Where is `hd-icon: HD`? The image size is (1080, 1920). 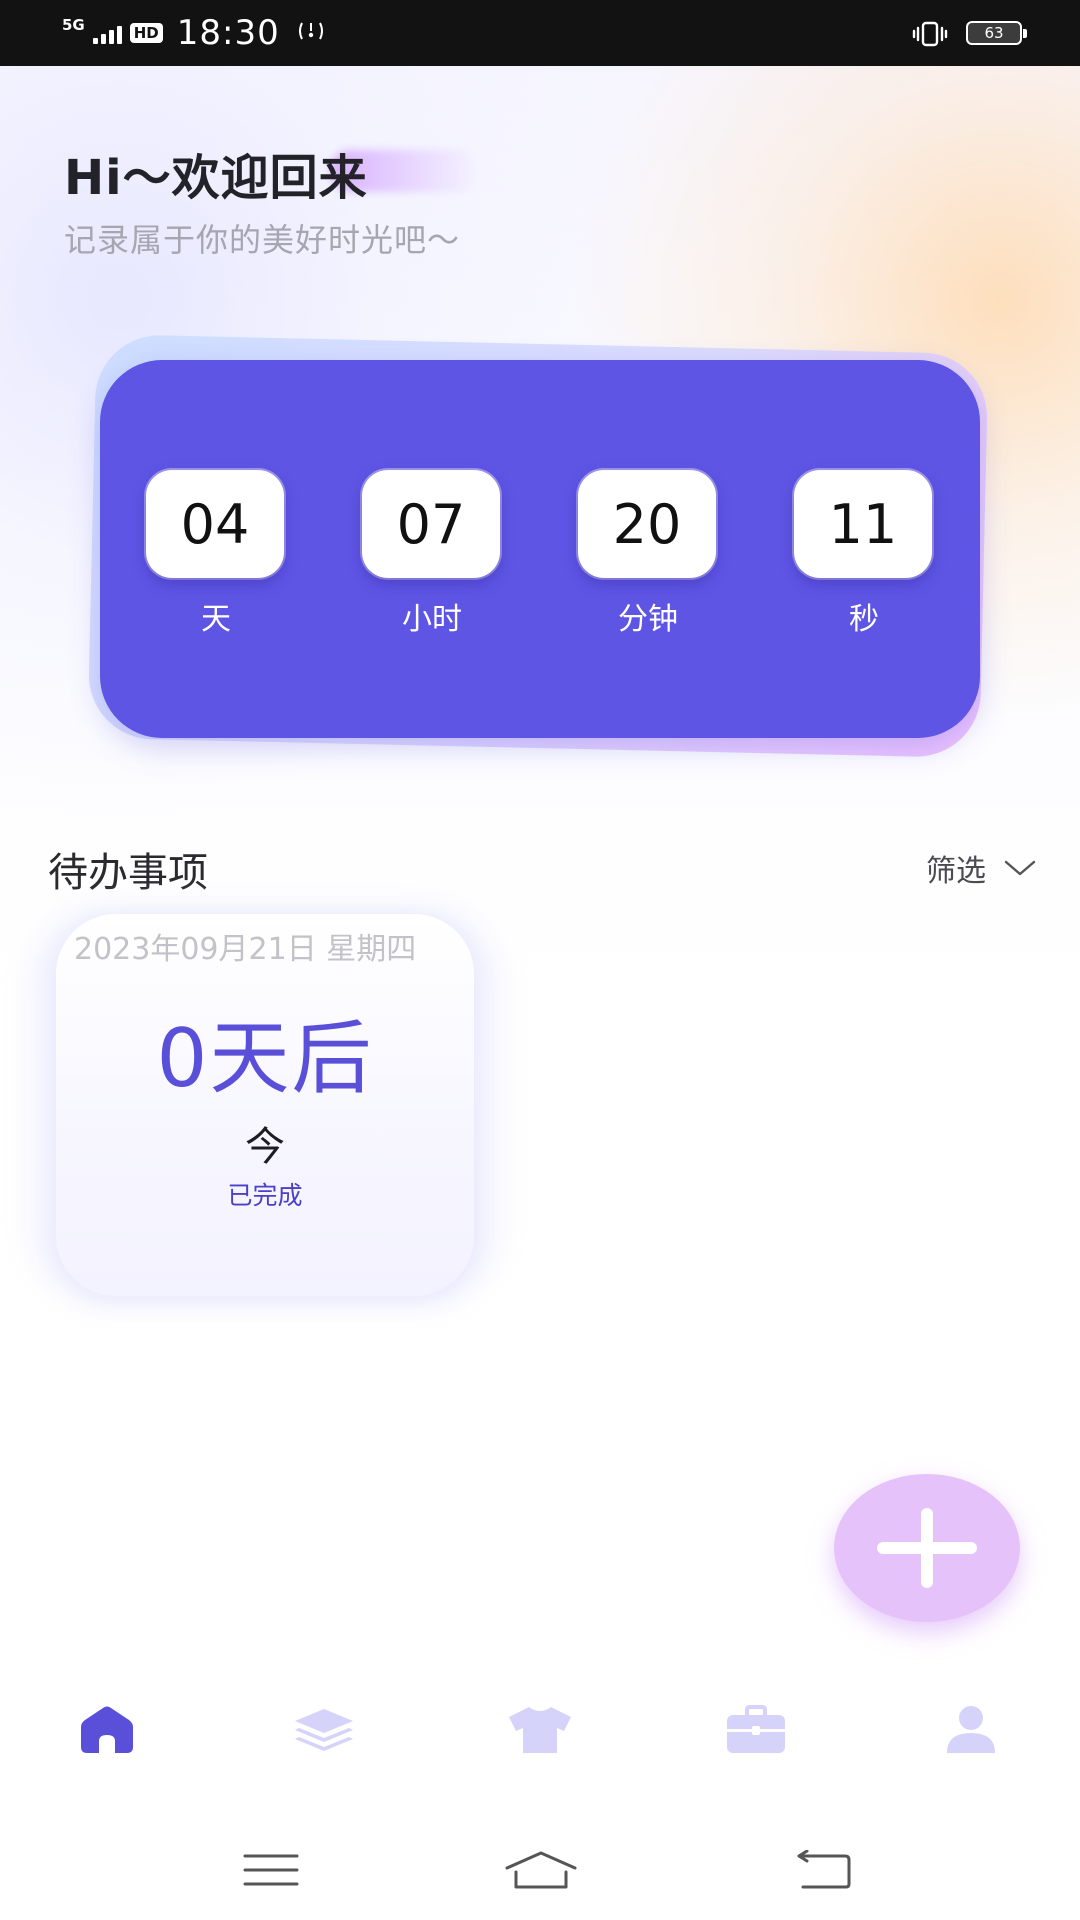 hd-icon: HD is located at coordinates (146, 33).